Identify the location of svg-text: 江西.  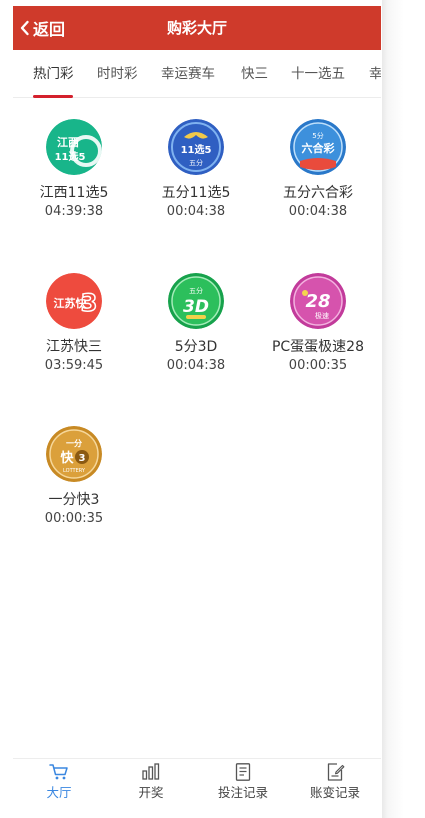
(68, 142).